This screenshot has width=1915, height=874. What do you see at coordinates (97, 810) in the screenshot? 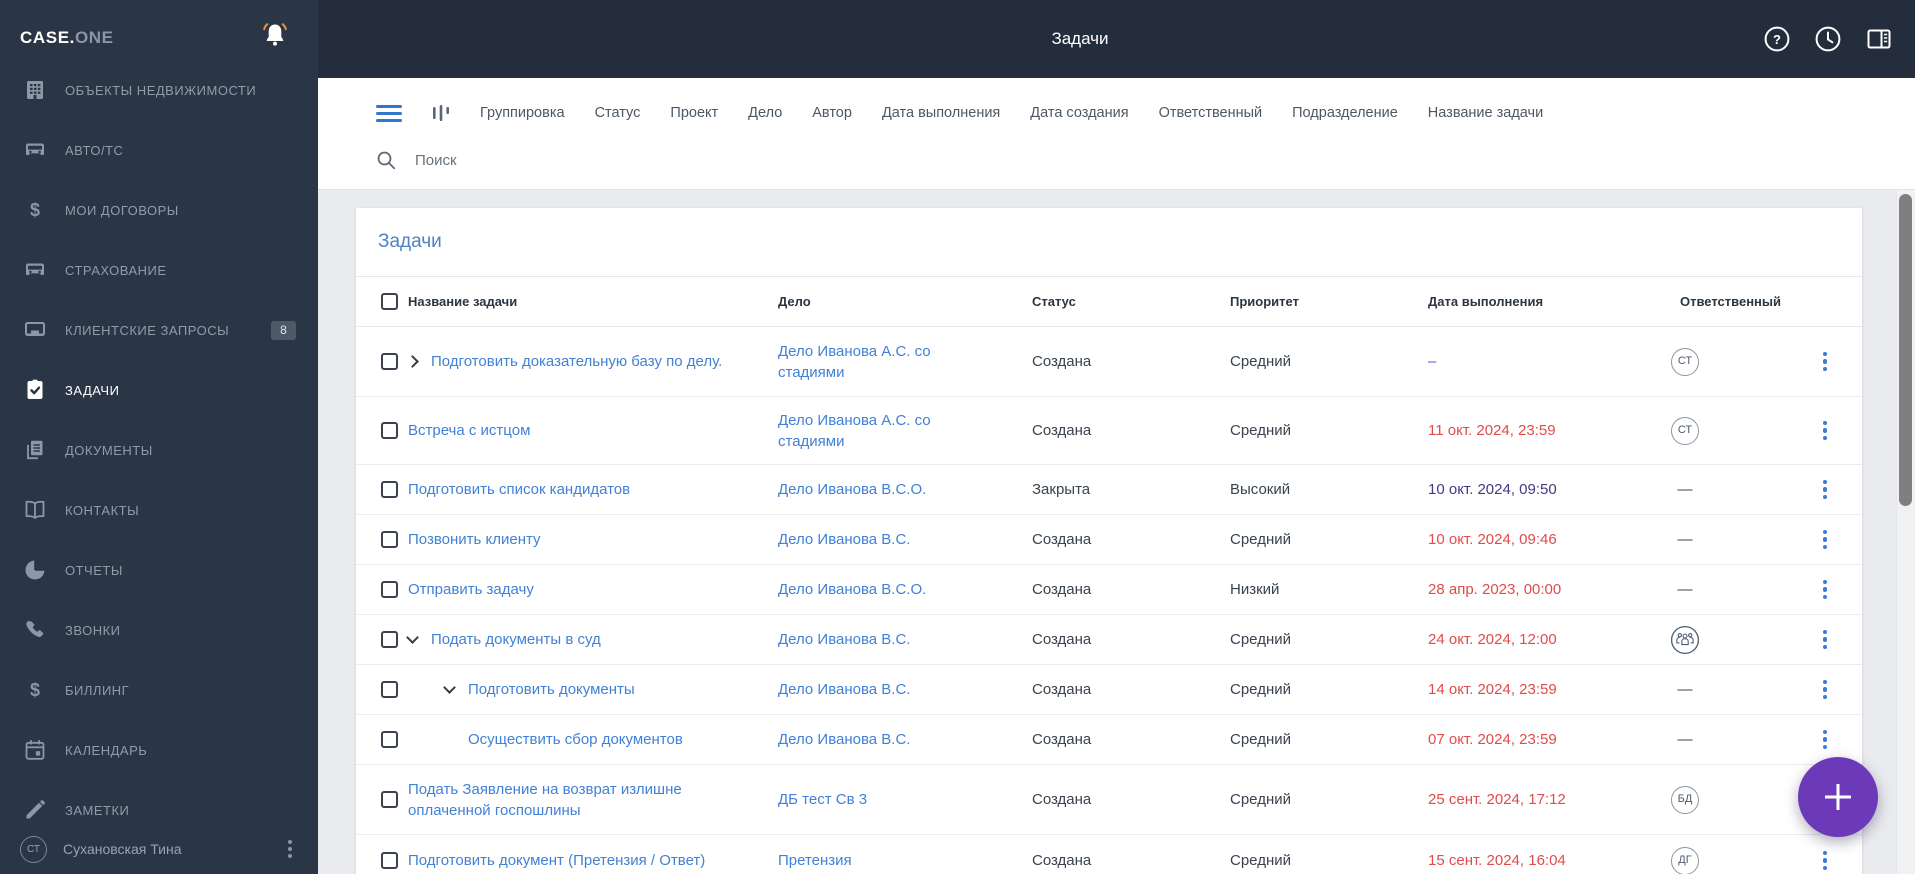
I see `sidebar-item-label: ЗАМЕТКИ` at bounding box center [97, 810].